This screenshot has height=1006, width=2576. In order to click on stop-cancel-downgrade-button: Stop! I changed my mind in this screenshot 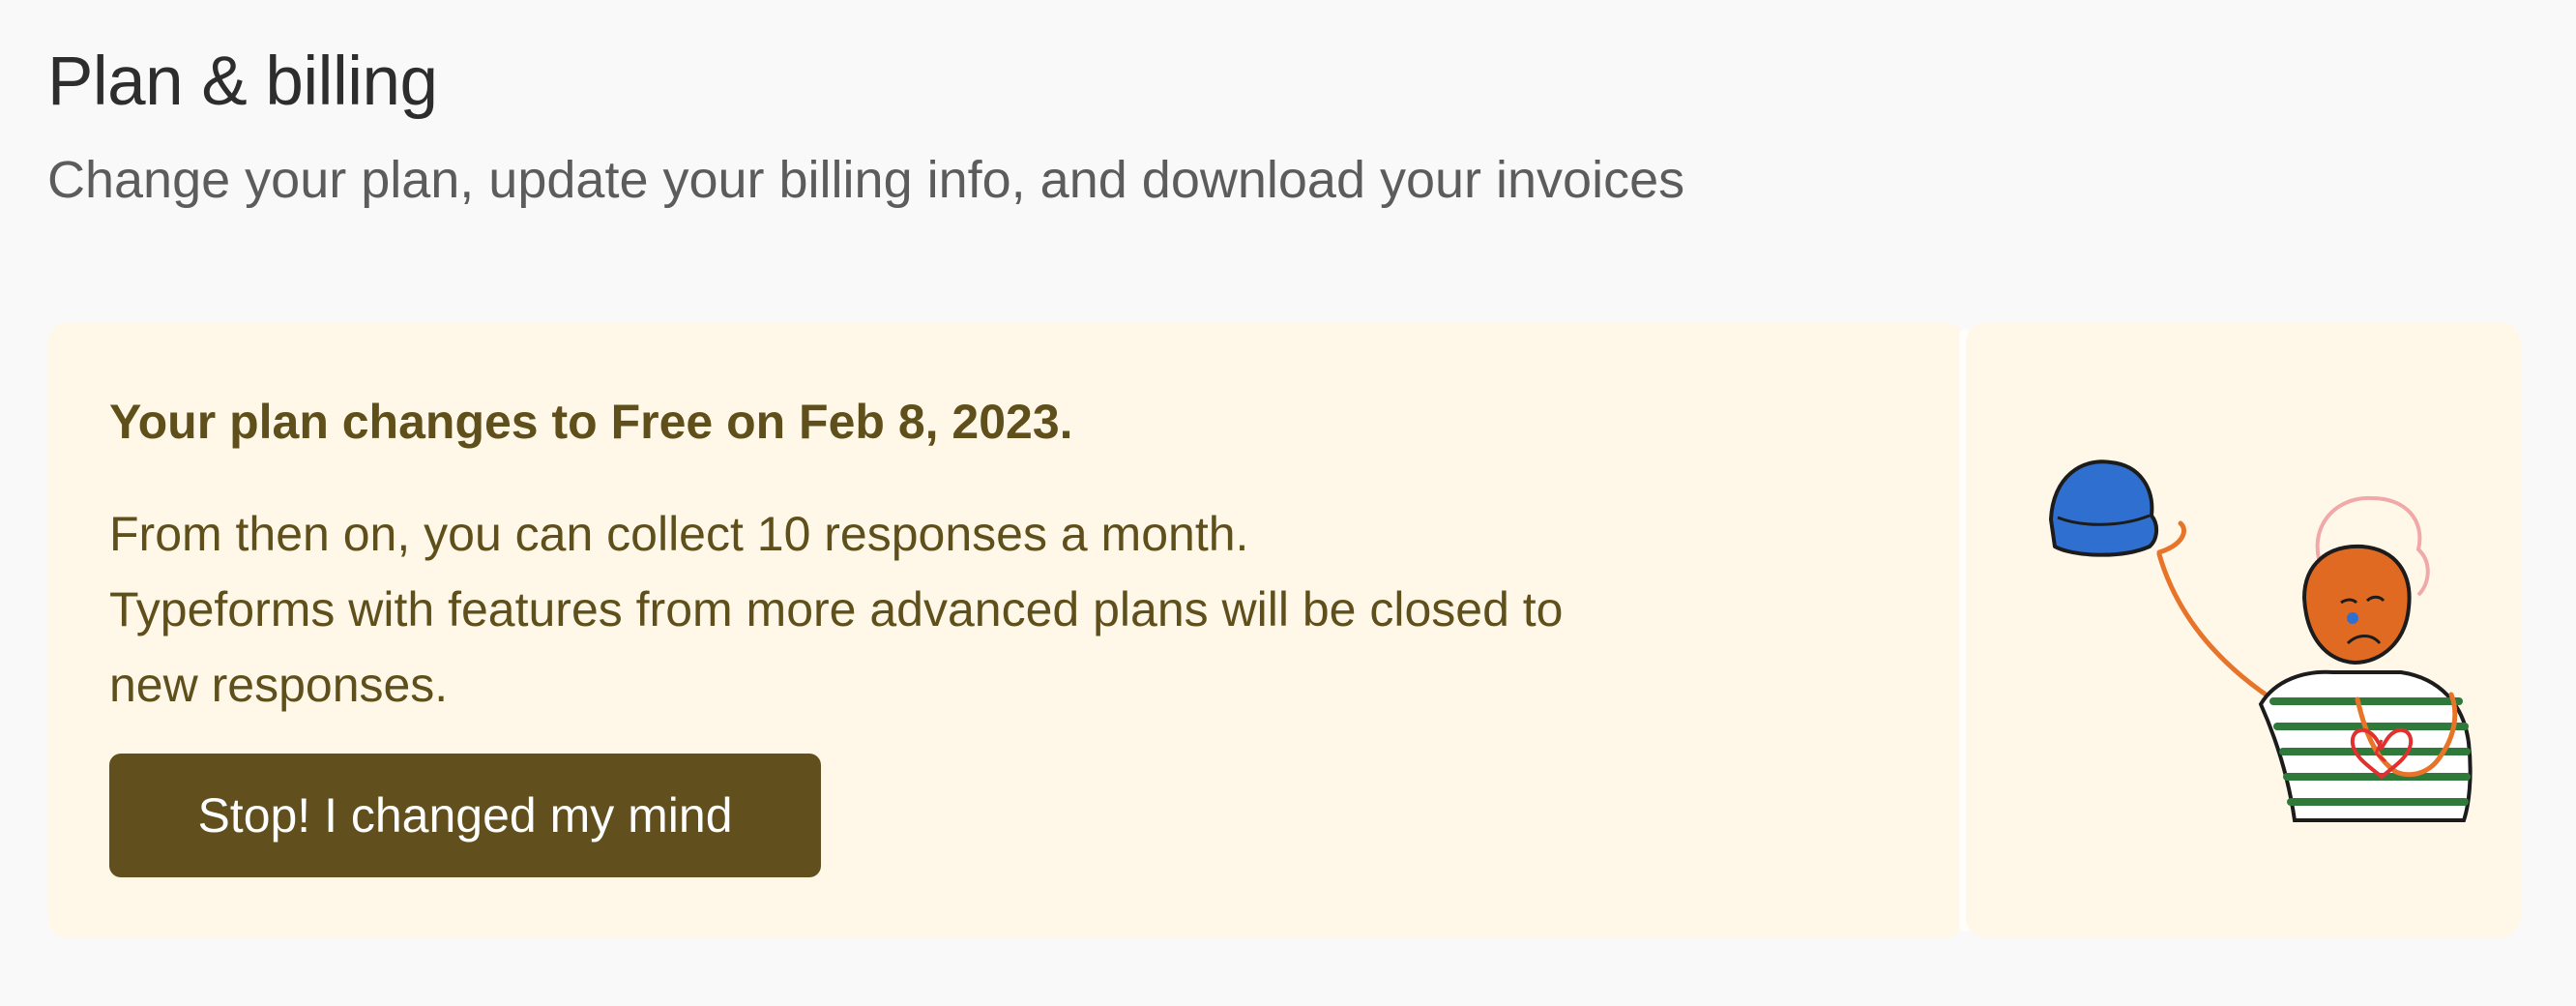, I will do `click(465, 815)`.